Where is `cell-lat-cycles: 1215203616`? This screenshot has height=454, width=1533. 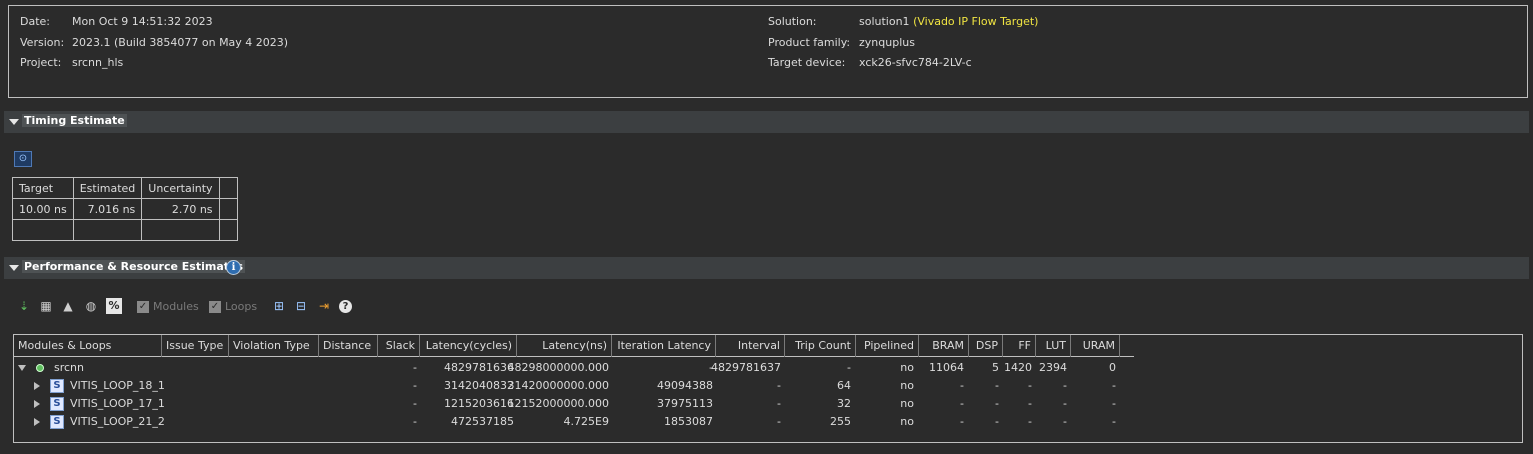 cell-lat-cycles: 1215203616 is located at coordinates (479, 403).